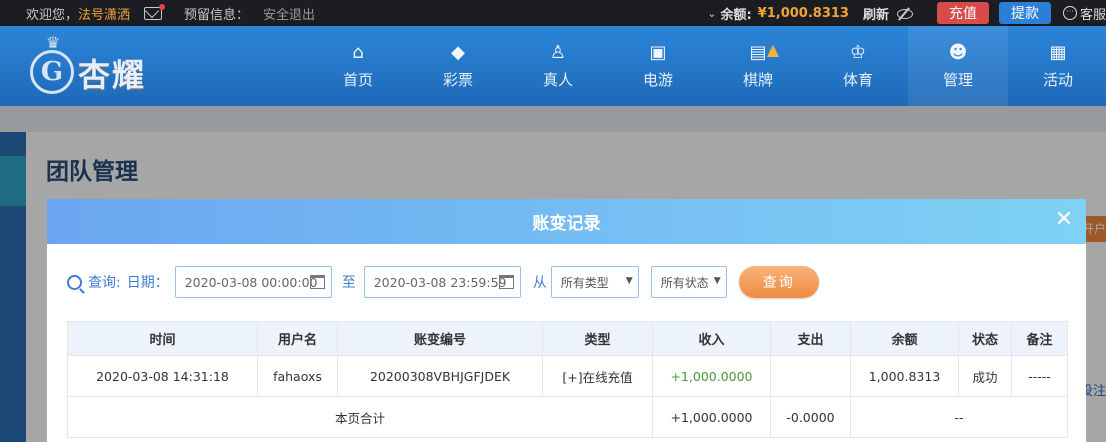 The width and height of the screenshot is (1106, 442). I want to click on table-header-row: 时间 用户名 账变编号 类型 收入 支出 余额 状态 备注, so click(567, 338).